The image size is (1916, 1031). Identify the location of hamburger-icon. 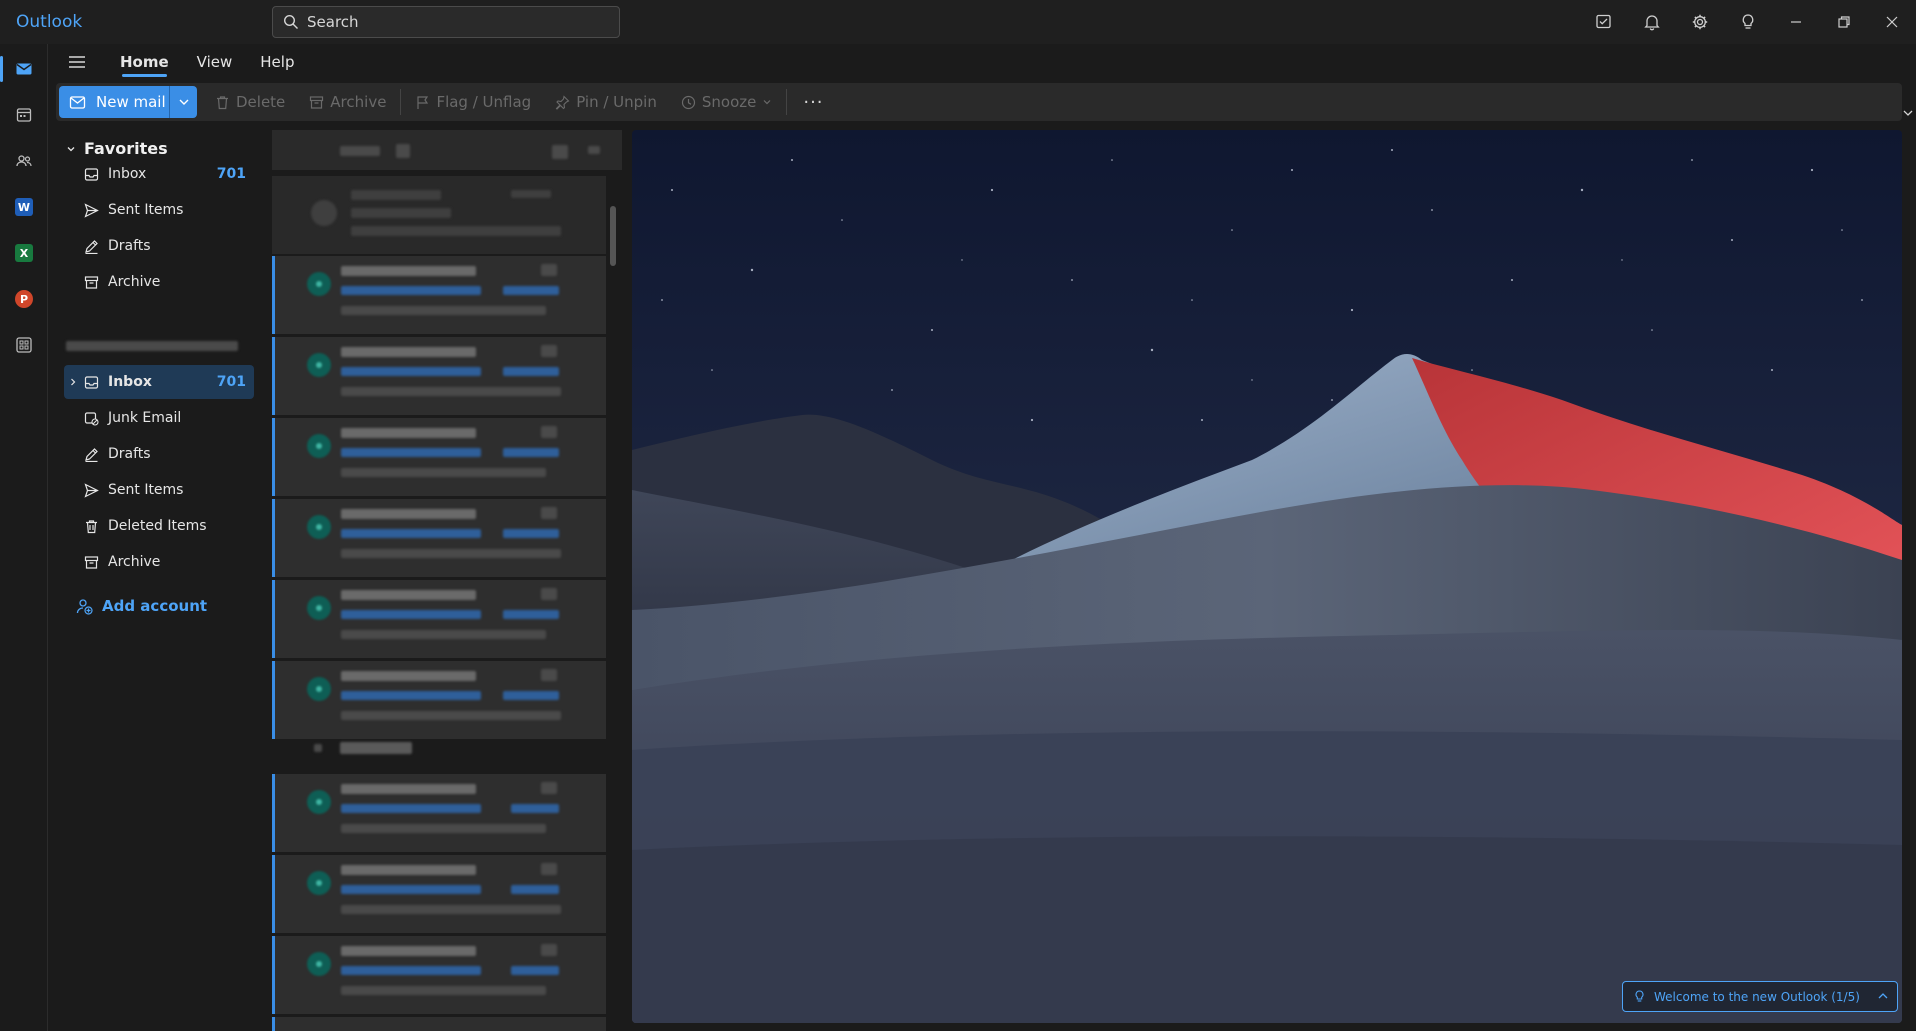
(77, 62).